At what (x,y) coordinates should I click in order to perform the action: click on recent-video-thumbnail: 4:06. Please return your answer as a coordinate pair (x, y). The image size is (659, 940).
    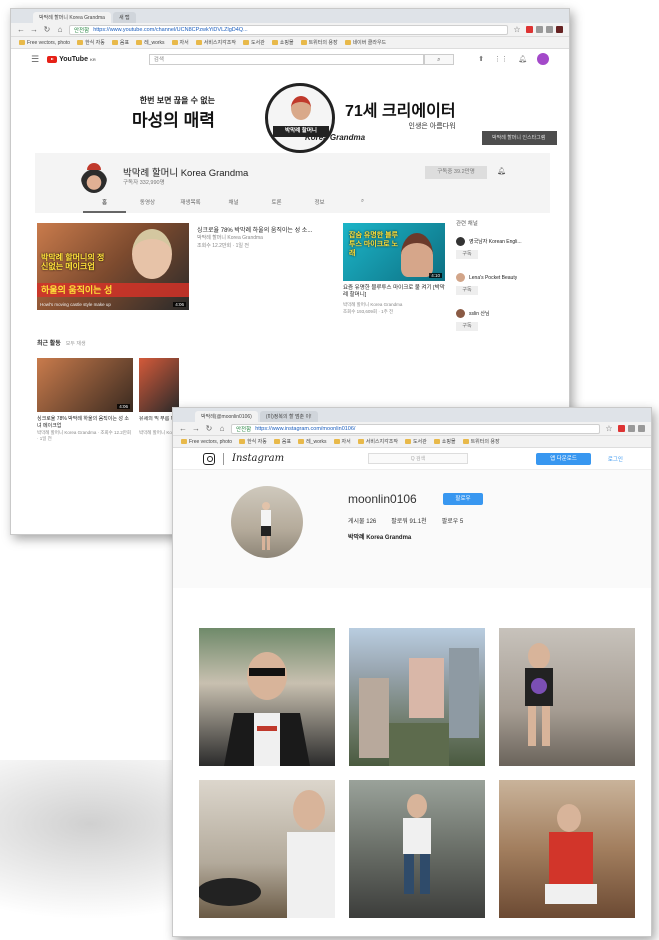
    Looking at the image, I should click on (85, 385).